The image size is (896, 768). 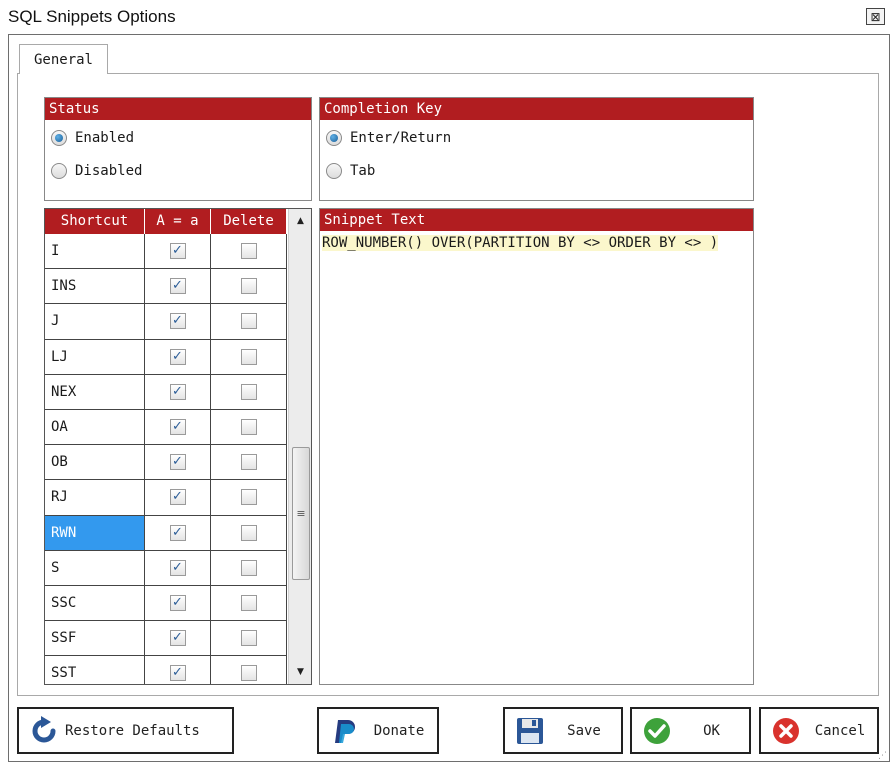 I want to click on grid-header: Shortcut A = a Delete, so click(x=166, y=221).